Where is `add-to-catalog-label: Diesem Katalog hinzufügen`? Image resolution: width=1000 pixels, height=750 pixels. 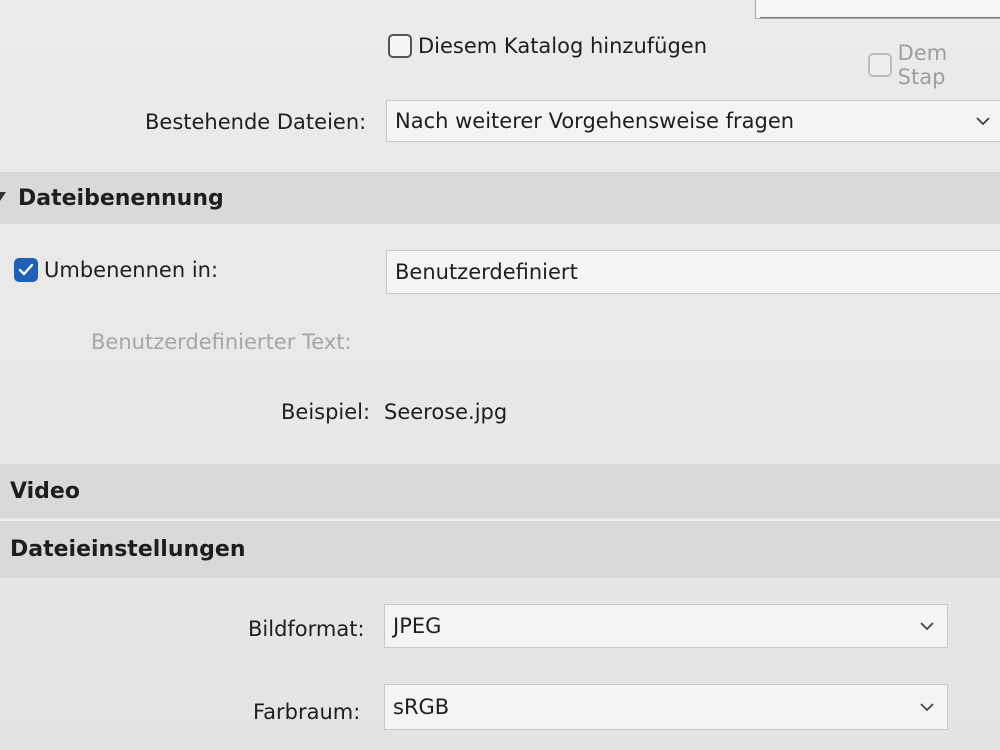
add-to-catalog-label: Diesem Katalog hinzufügen is located at coordinates (563, 46).